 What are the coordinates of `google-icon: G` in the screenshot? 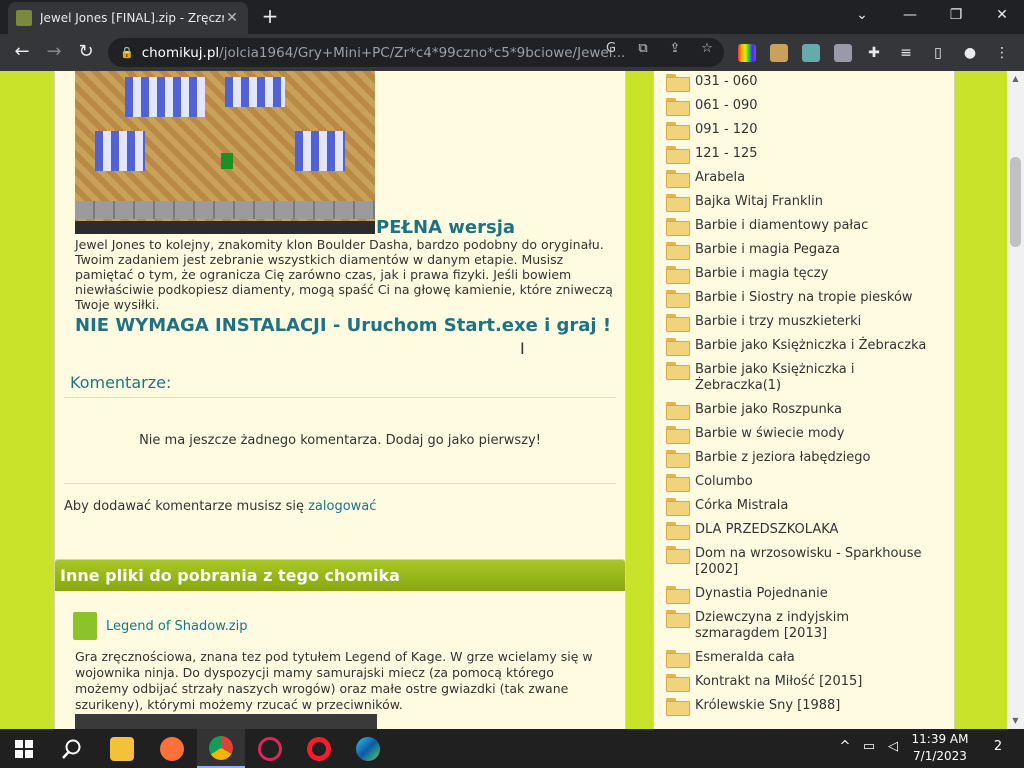 It's located at (611, 49).